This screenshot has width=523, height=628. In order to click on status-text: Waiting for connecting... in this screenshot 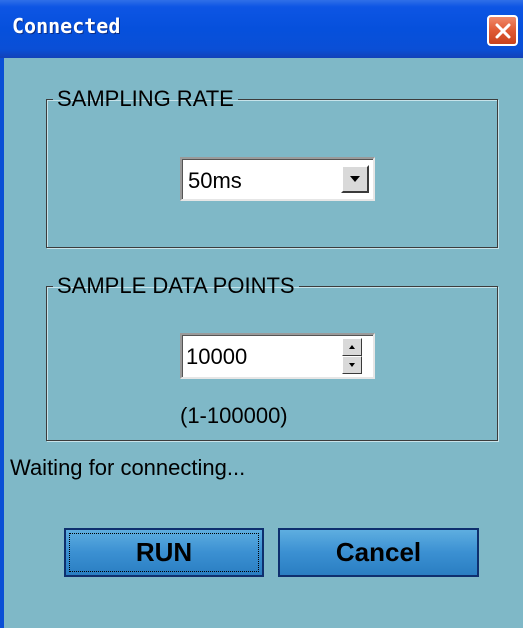, I will do `click(128, 467)`.